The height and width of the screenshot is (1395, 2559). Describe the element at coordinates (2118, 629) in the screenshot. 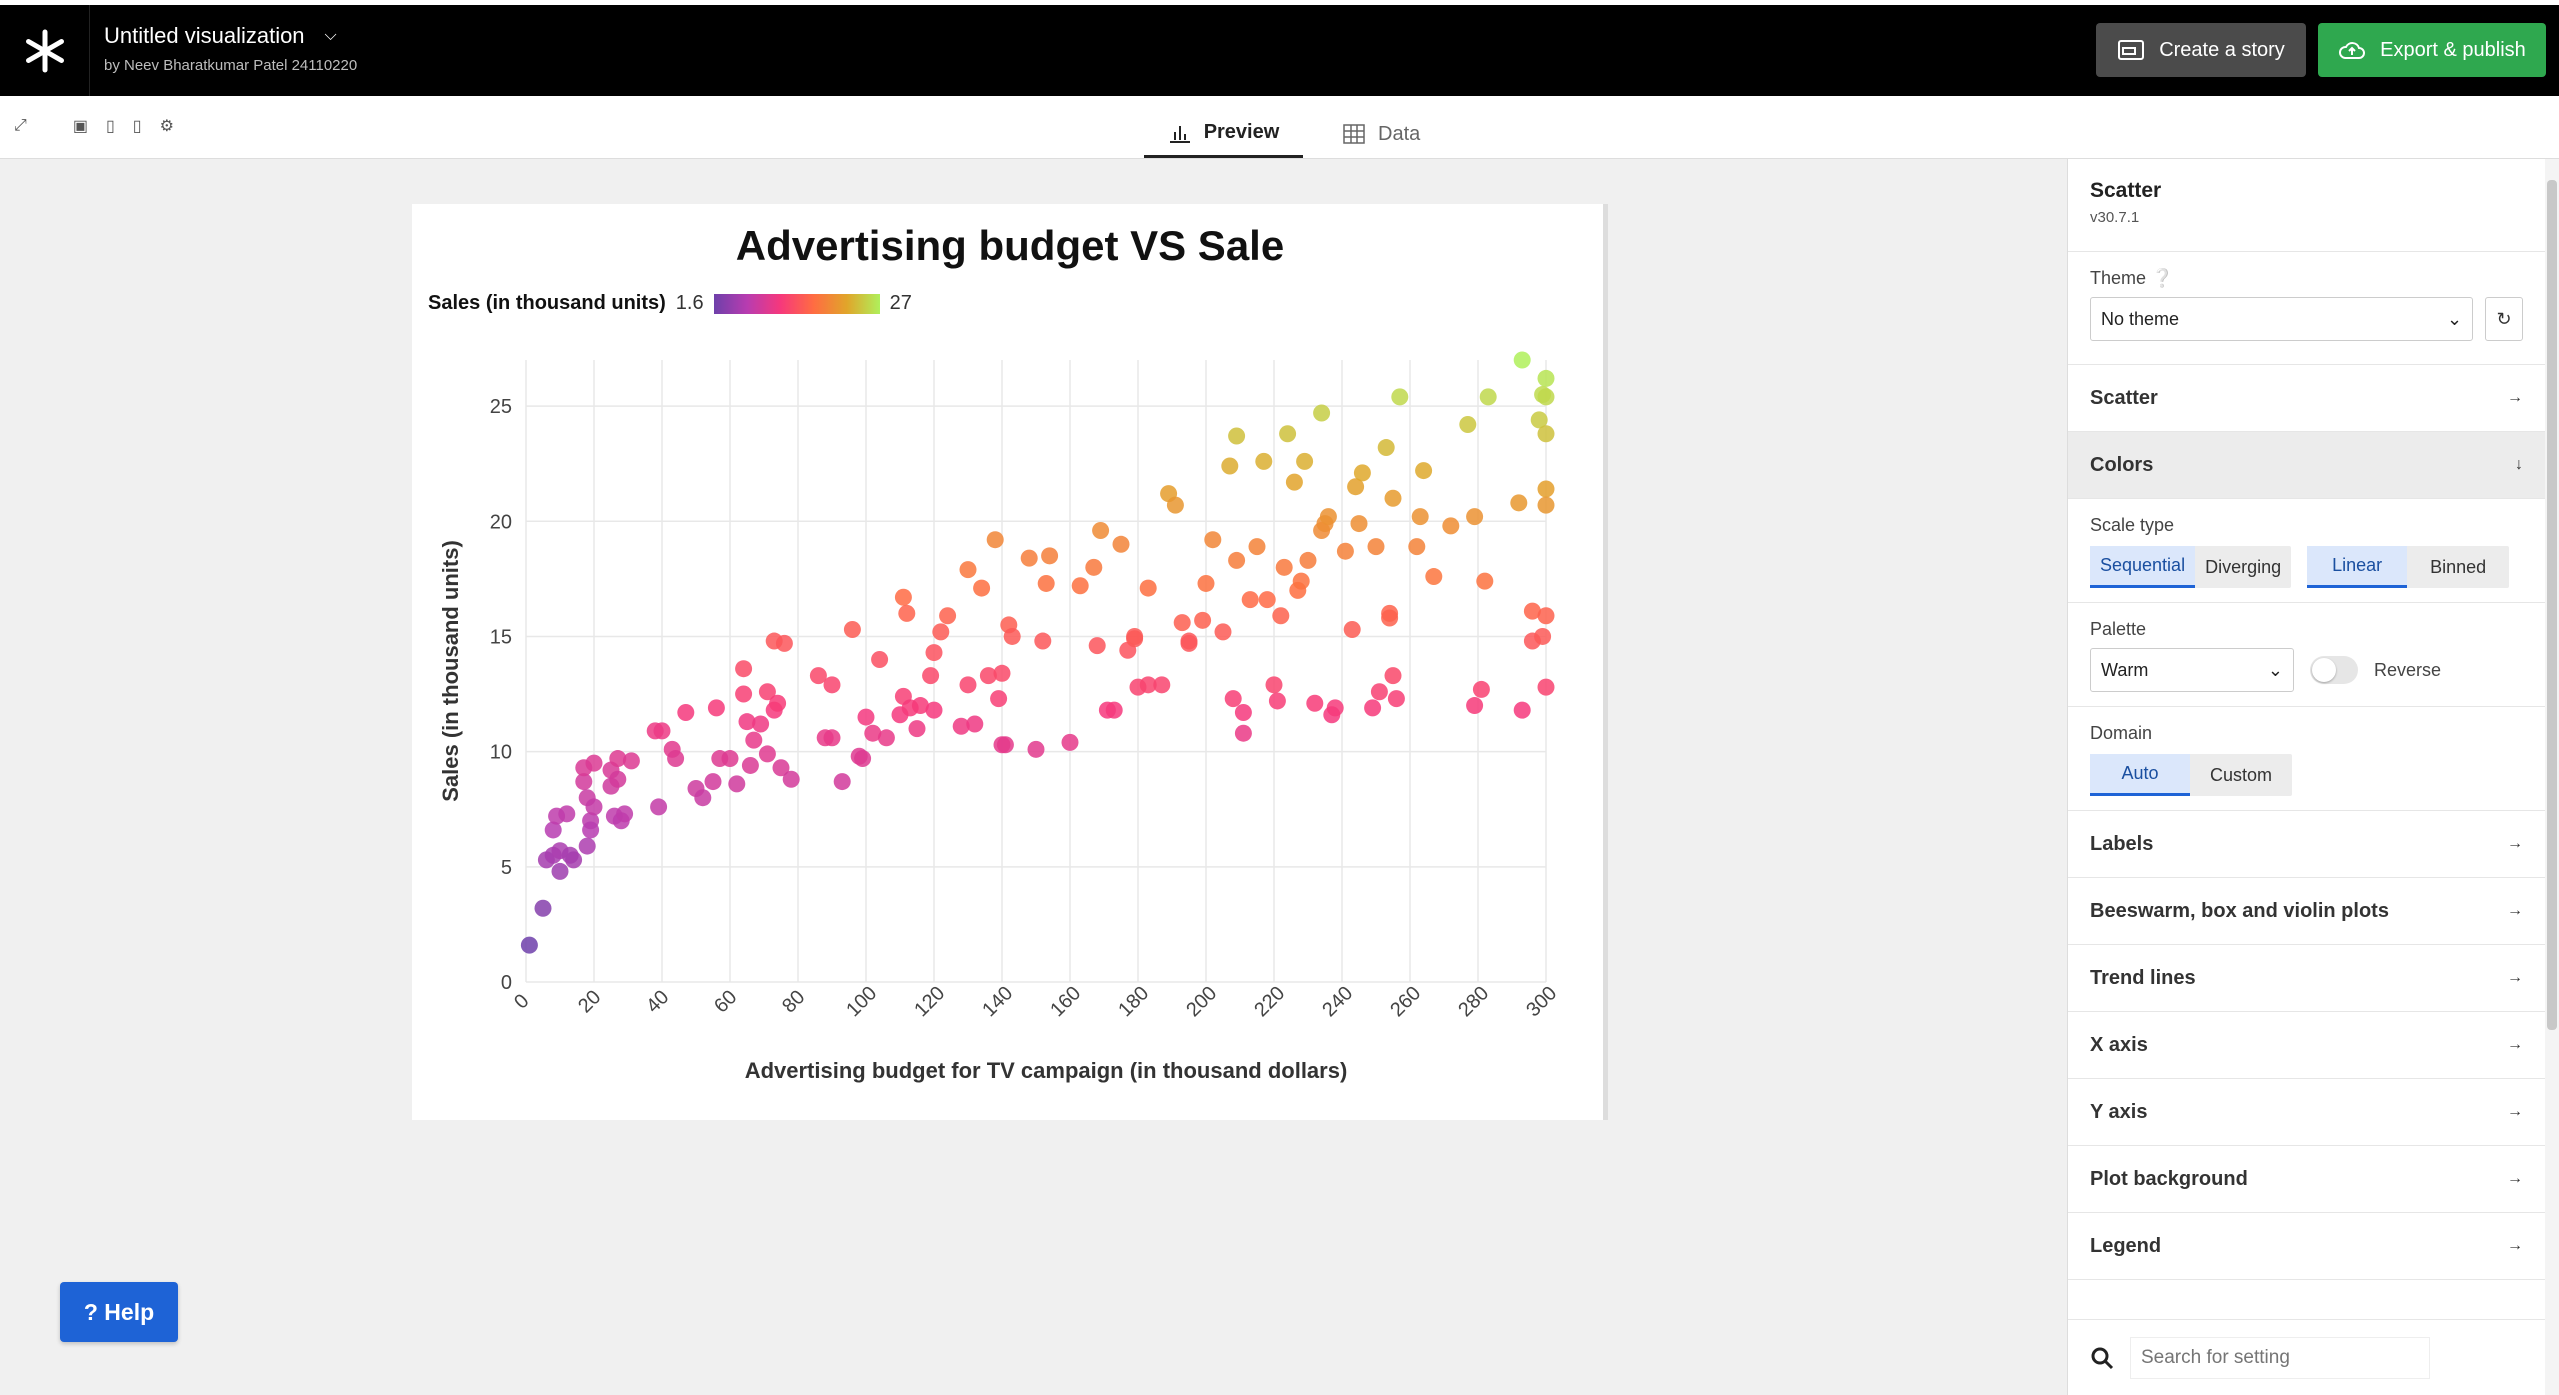

I see `palette-label: Palette` at that location.